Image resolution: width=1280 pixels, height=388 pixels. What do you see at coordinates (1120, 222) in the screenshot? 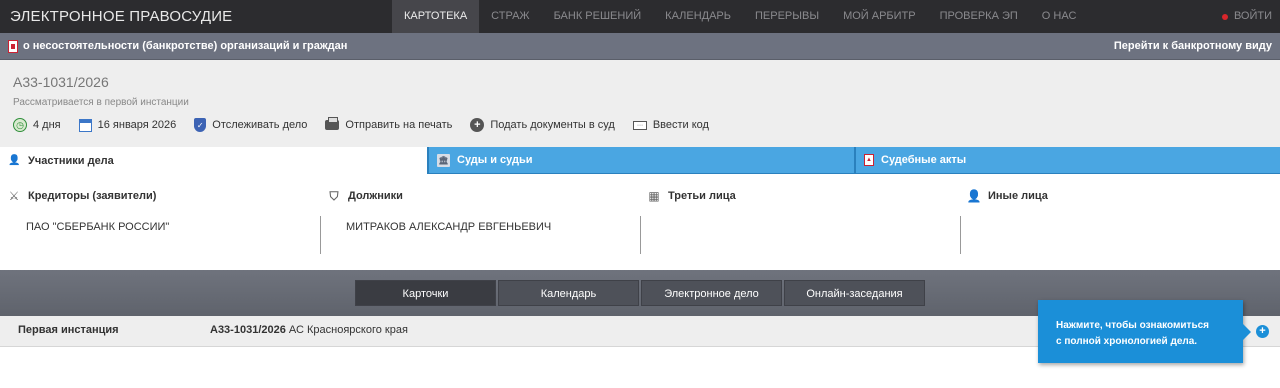
I see `other-parties-column: 👤 Иные лица` at bounding box center [1120, 222].